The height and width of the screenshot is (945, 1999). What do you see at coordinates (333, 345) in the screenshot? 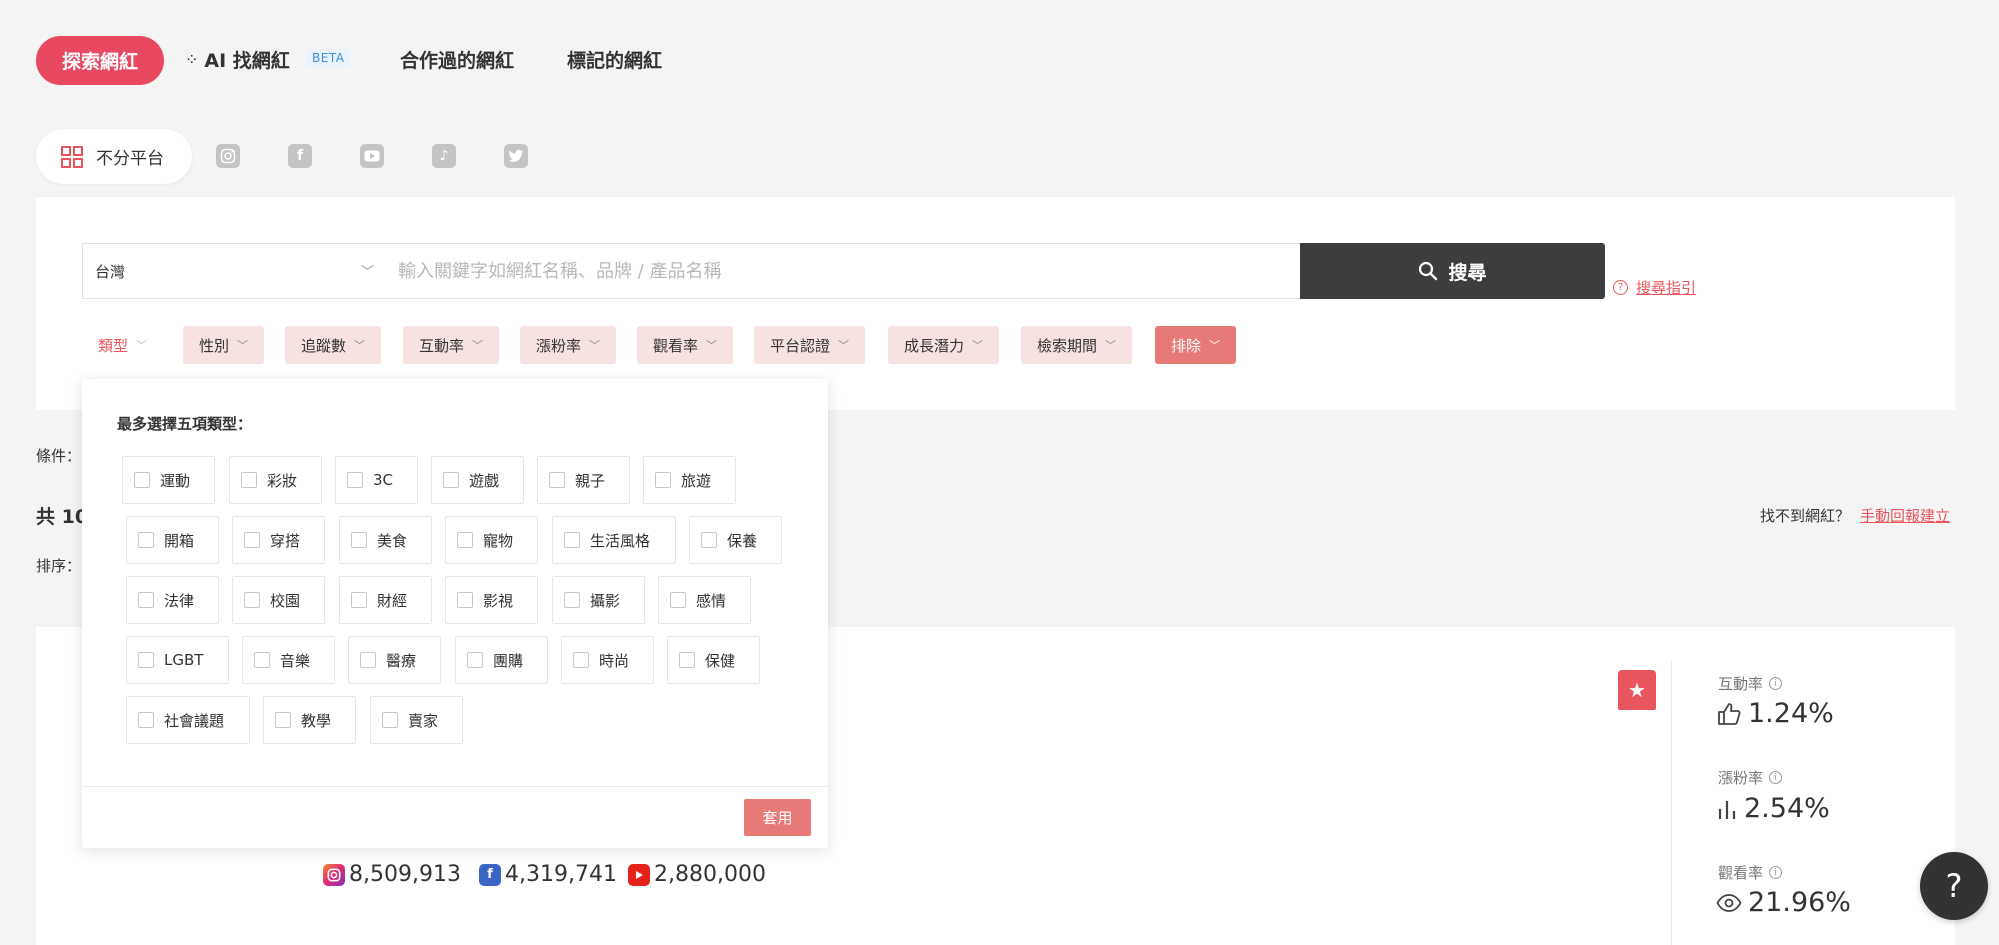
I see `filter-followers-chip: 追蹤數 ﹀` at bounding box center [333, 345].